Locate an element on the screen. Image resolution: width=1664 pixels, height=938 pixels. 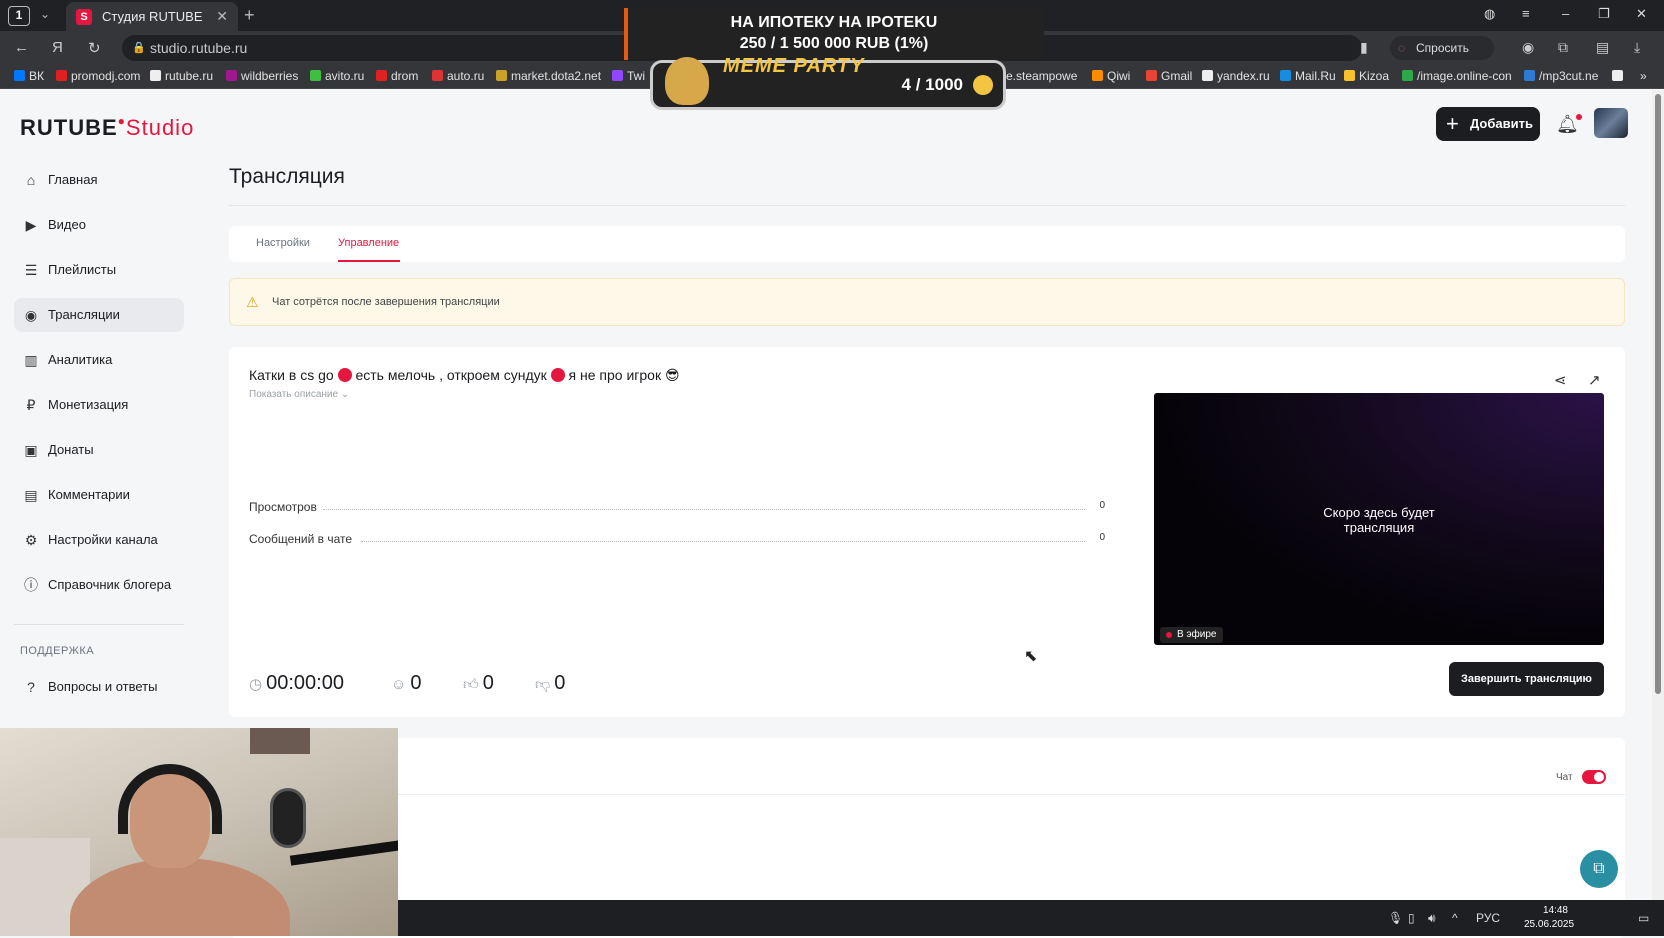
viewer-icon: ☺ is located at coordinates (399, 684).